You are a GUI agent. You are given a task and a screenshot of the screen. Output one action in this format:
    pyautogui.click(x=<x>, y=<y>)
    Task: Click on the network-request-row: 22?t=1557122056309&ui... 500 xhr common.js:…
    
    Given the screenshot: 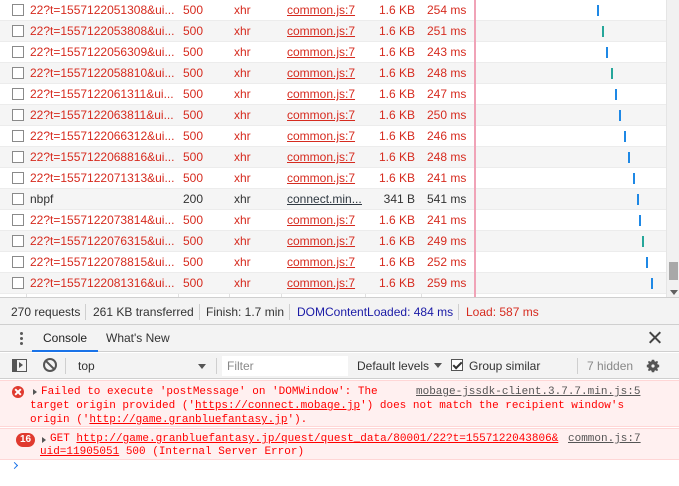 What is the action you would take?
    pyautogui.click(x=333, y=52)
    